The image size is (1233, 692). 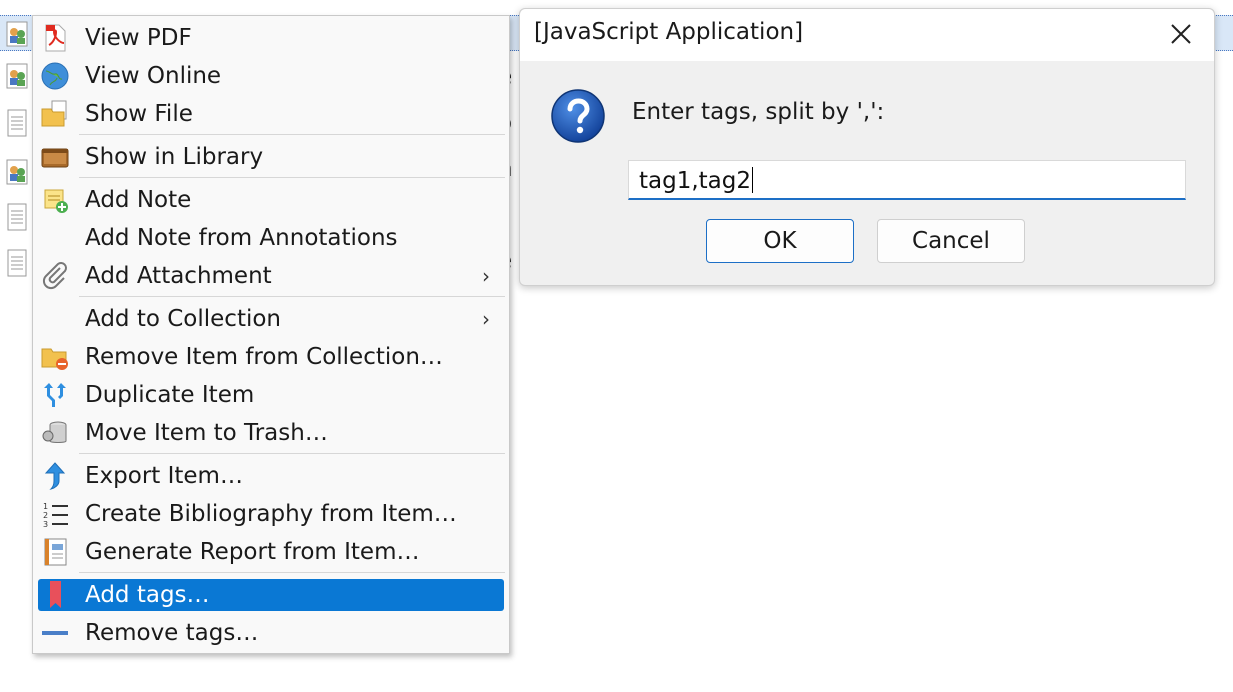 What do you see at coordinates (753, 180) in the screenshot?
I see `text-caret` at bounding box center [753, 180].